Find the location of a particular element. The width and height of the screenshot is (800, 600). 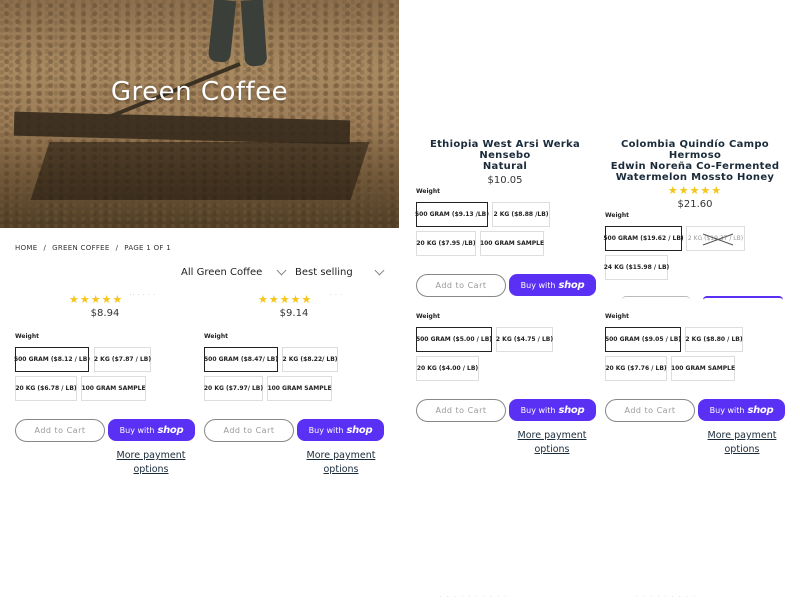

buy-with-shop-button-cutoff is located at coordinates (743, 298).